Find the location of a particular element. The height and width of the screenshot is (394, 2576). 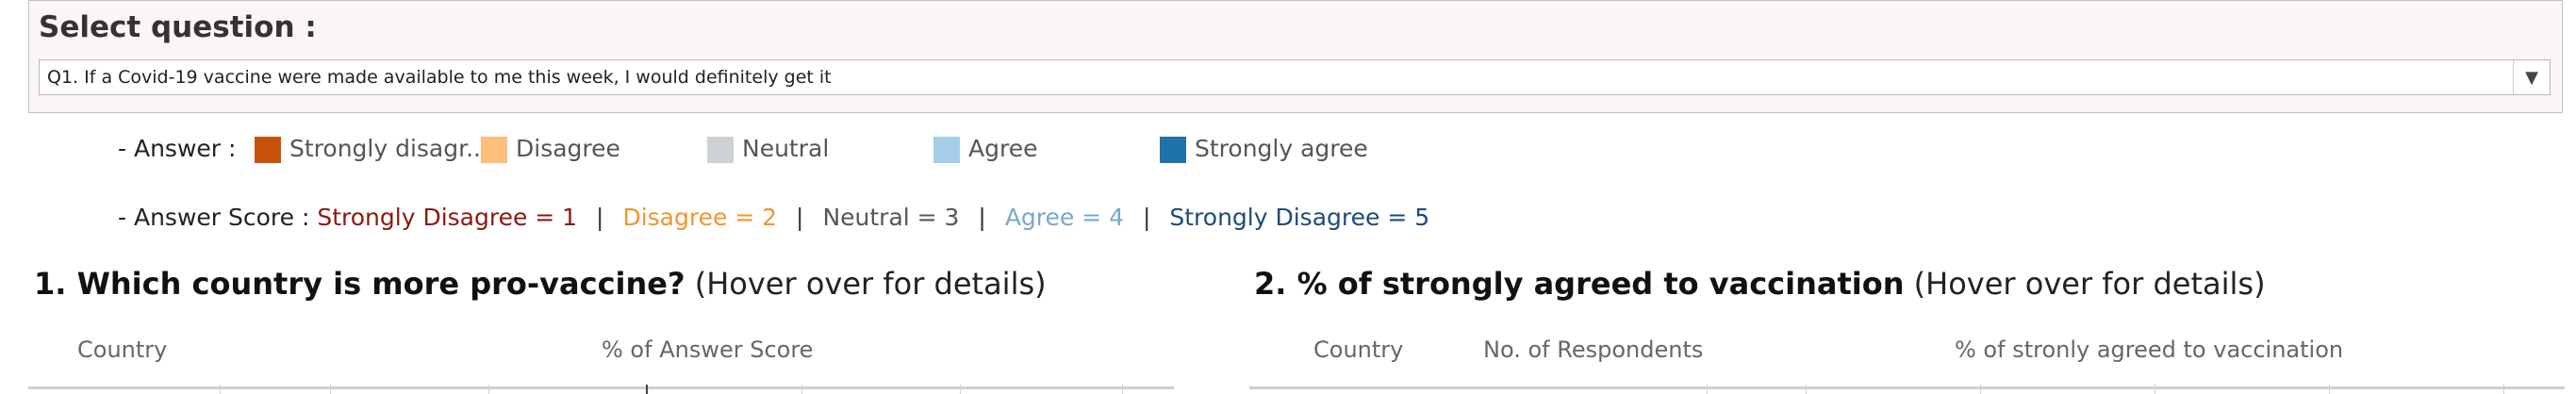

chevron-down-icon: ▼ is located at coordinates (2531, 78).